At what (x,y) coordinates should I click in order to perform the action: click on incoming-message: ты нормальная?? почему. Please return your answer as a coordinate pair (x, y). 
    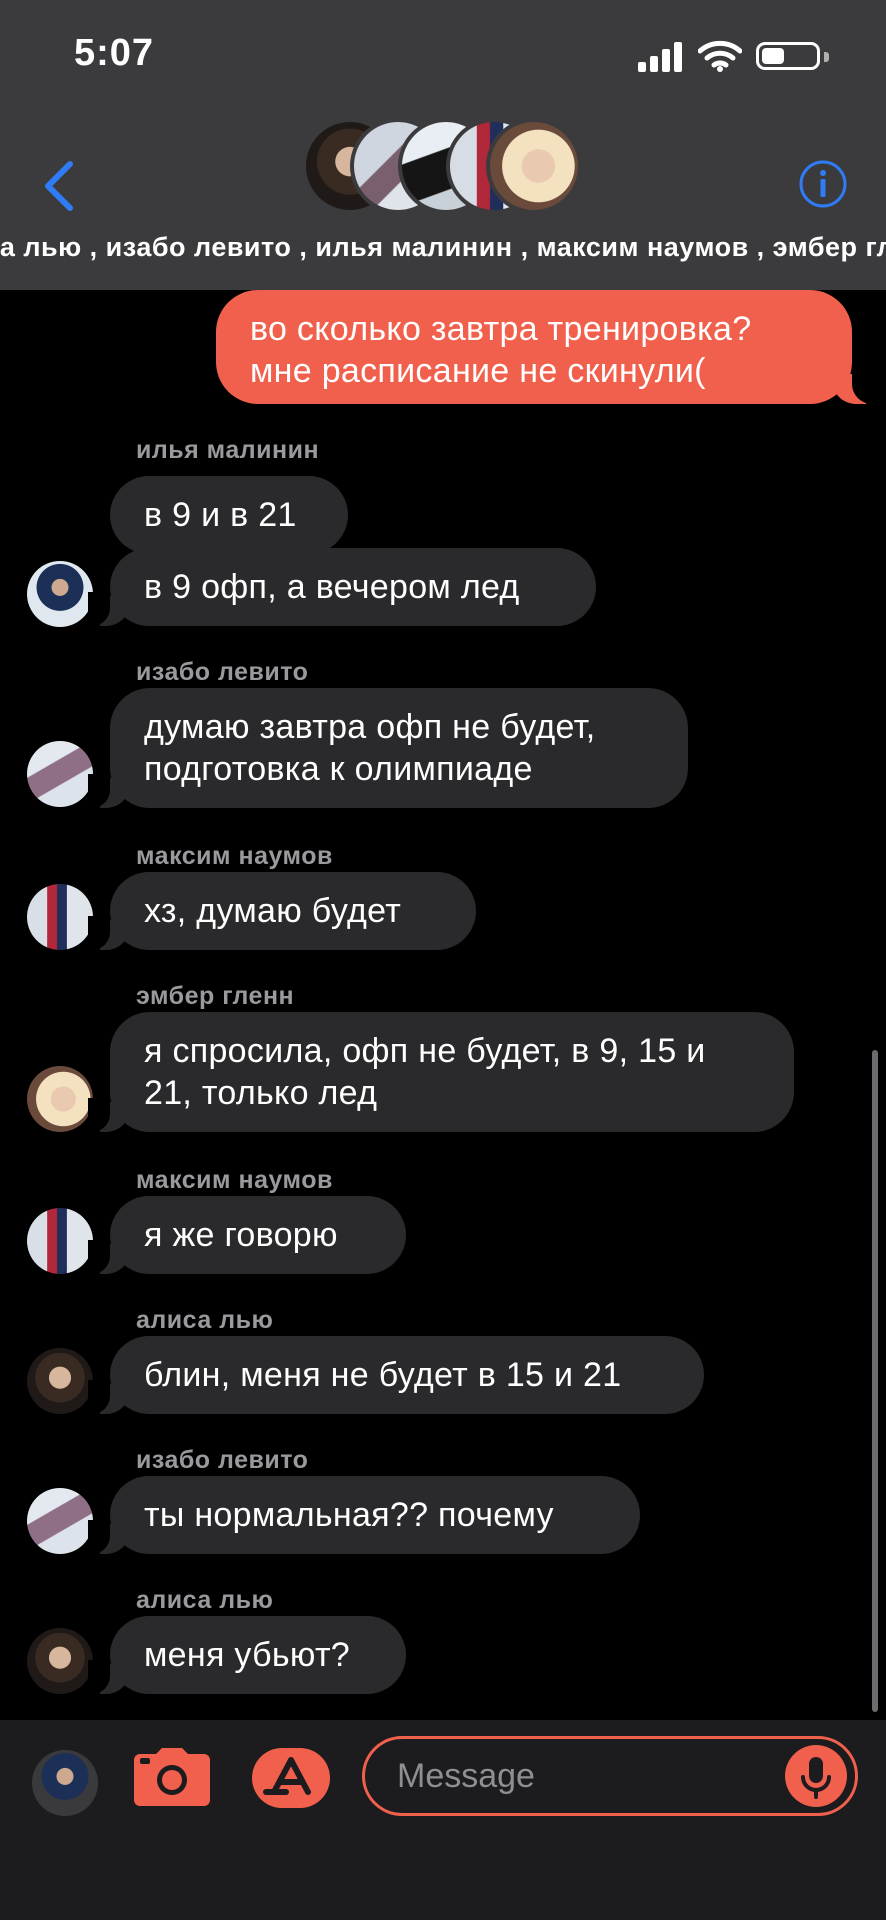
    Looking at the image, I should click on (364, 1515).